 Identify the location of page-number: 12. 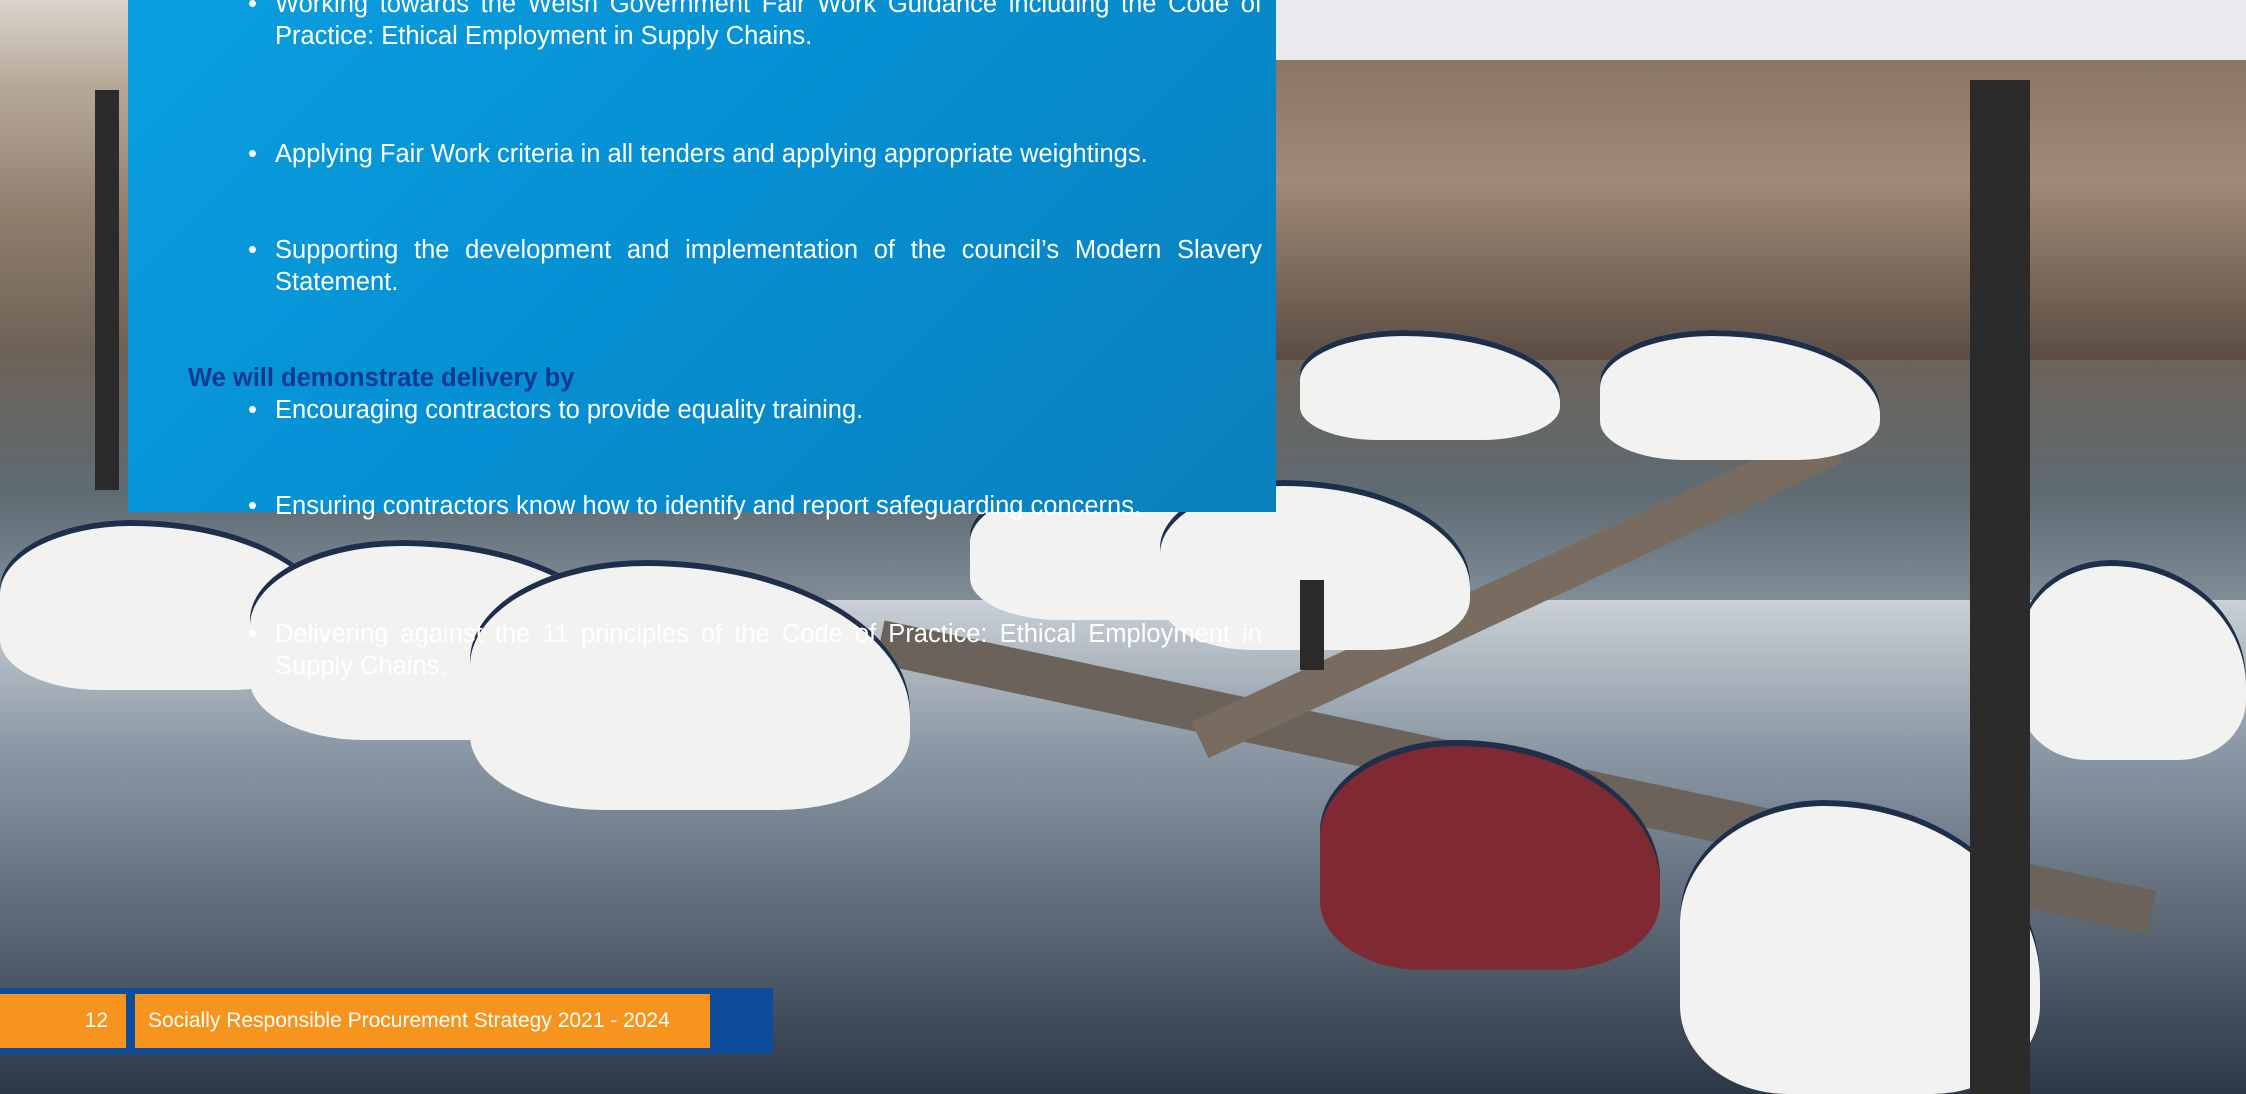
(63, 1021).